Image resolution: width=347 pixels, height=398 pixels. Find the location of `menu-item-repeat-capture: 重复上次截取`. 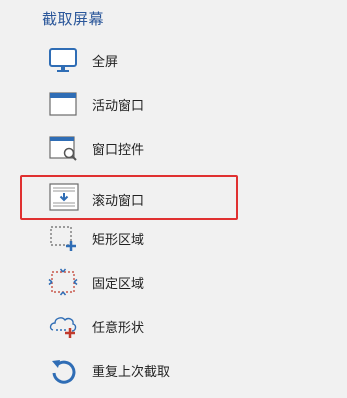

menu-item-repeat-capture: 重复上次截取 is located at coordinates (133, 370).